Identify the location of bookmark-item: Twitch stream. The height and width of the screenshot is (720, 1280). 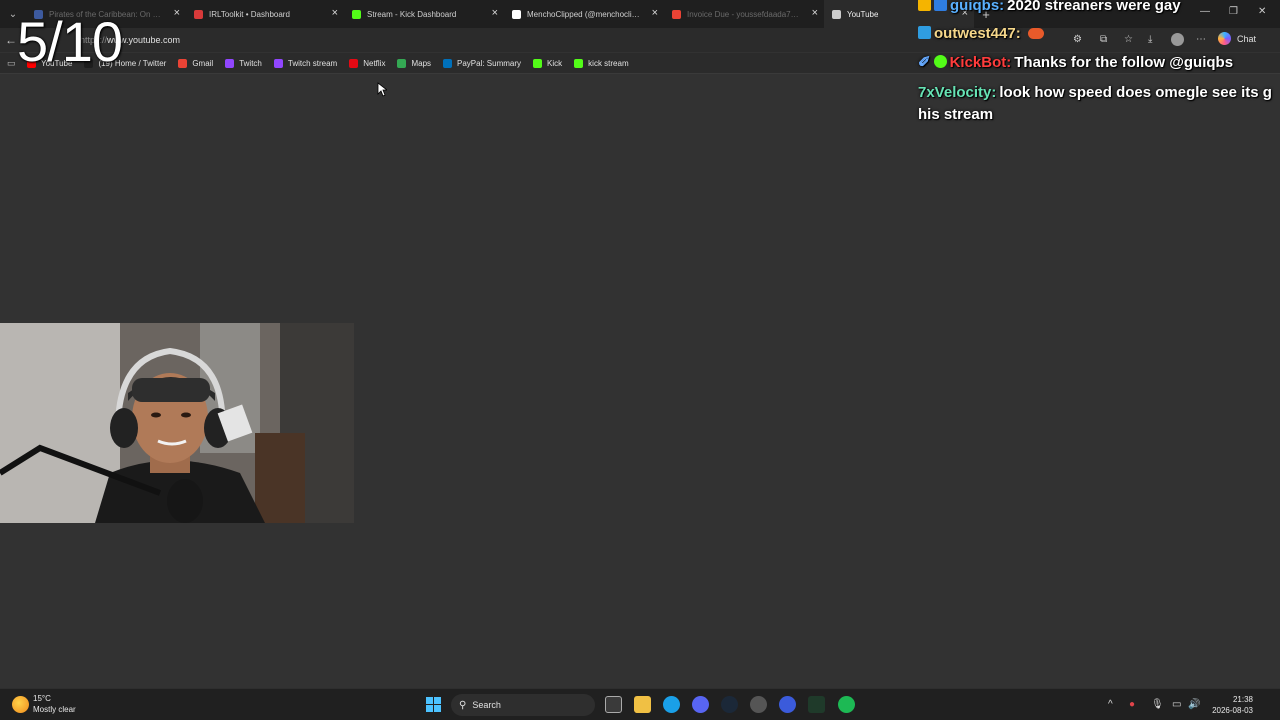
(305, 63).